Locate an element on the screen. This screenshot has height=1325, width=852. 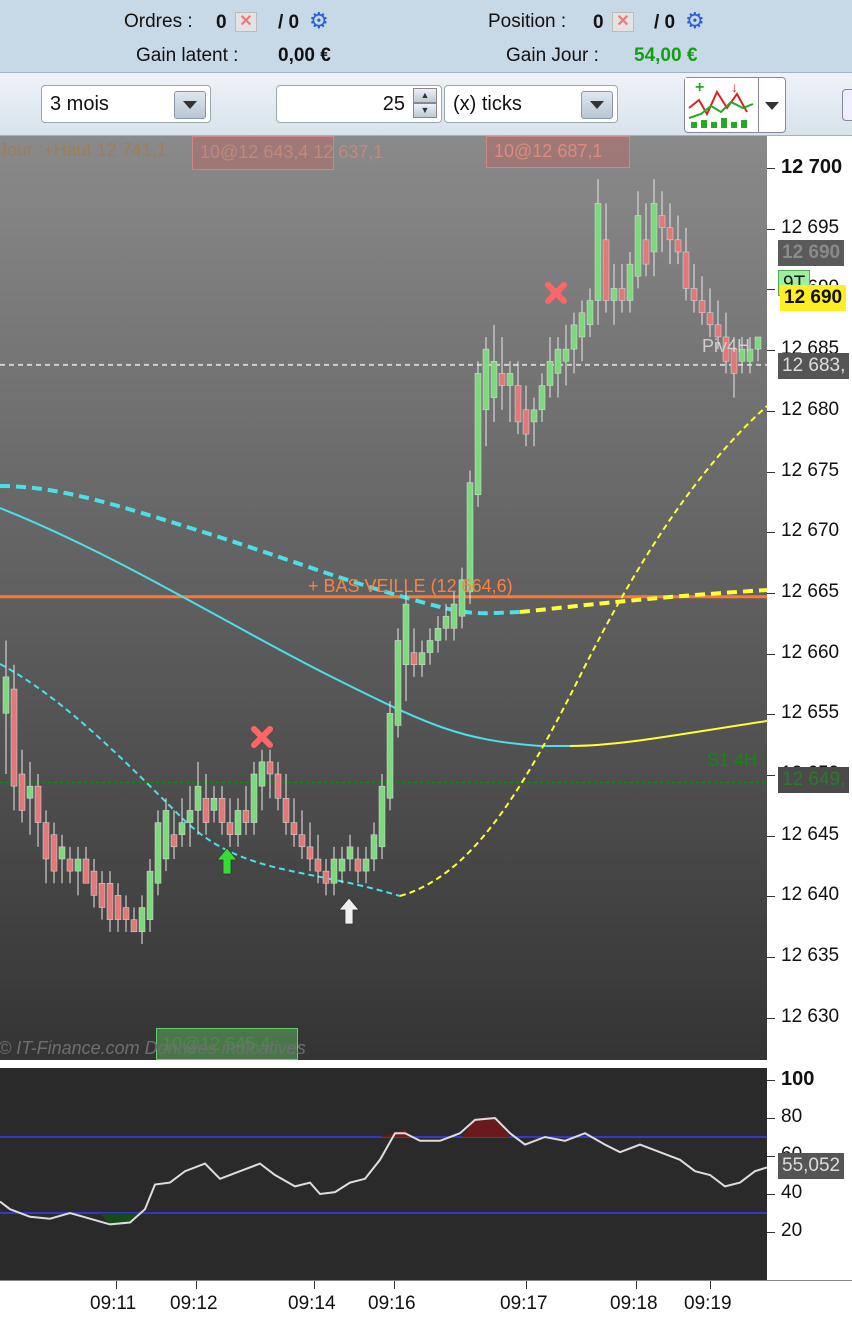
panel-separator is located at coordinates (426, 1064).